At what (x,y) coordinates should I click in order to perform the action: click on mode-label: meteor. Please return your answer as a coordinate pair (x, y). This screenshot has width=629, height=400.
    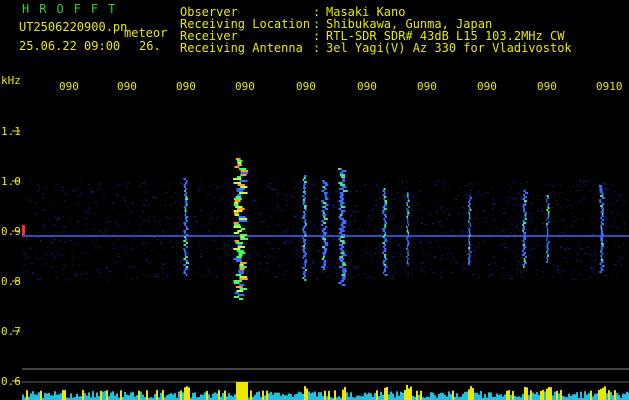
    Looking at the image, I should click on (146, 33).